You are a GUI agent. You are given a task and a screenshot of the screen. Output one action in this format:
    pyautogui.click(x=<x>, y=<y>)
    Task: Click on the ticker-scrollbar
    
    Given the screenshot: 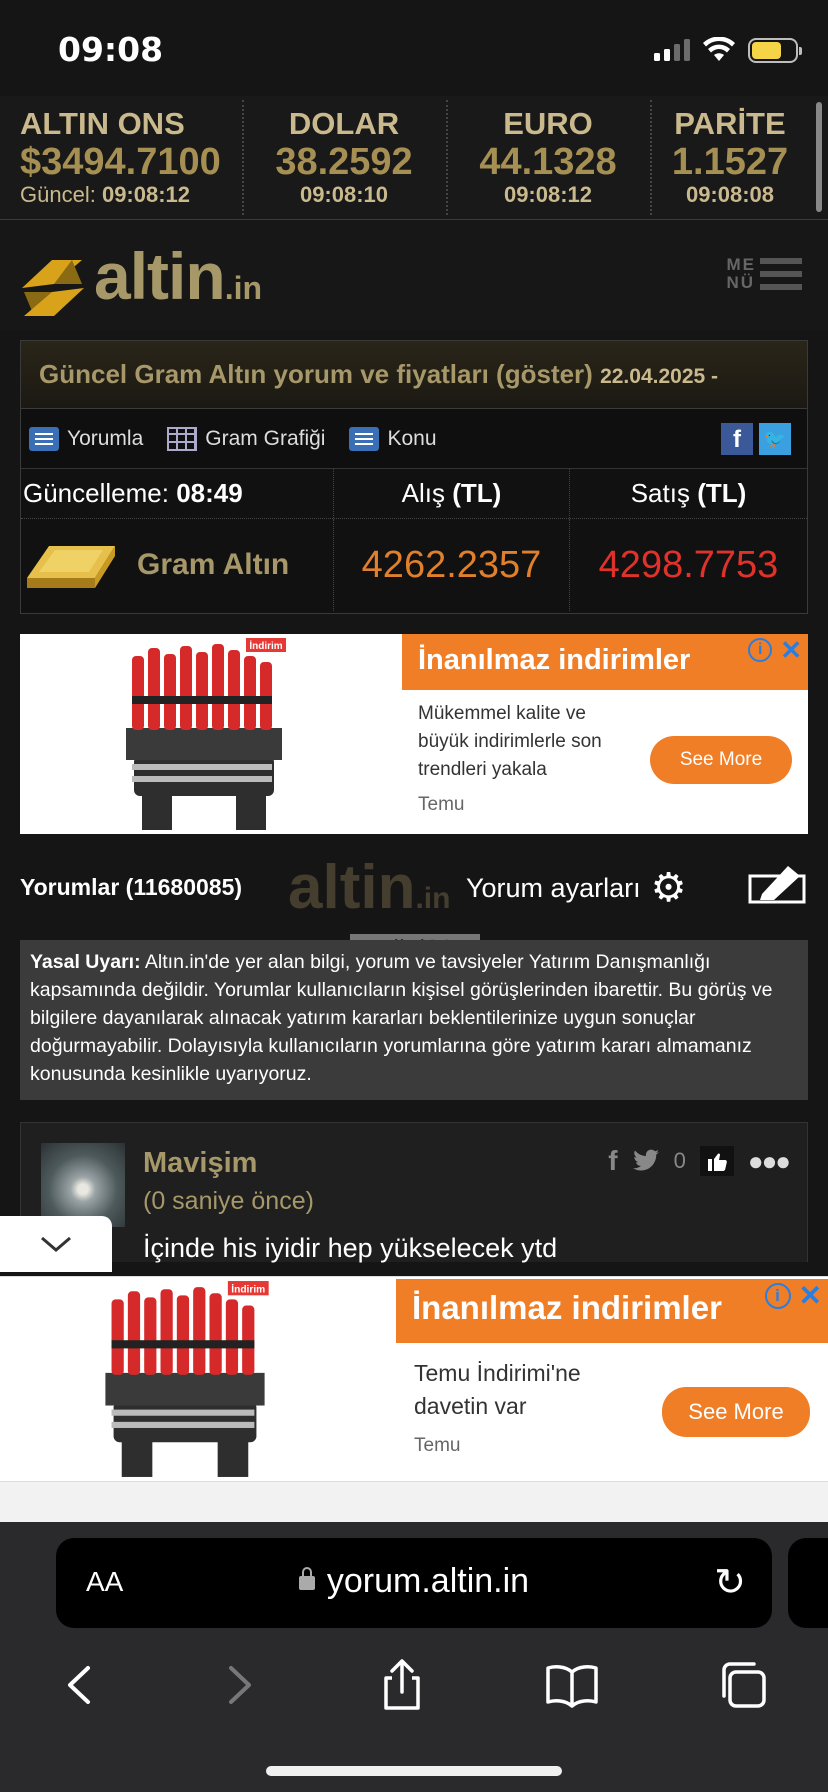 What is the action you would take?
    pyautogui.click(x=819, y=157)
    